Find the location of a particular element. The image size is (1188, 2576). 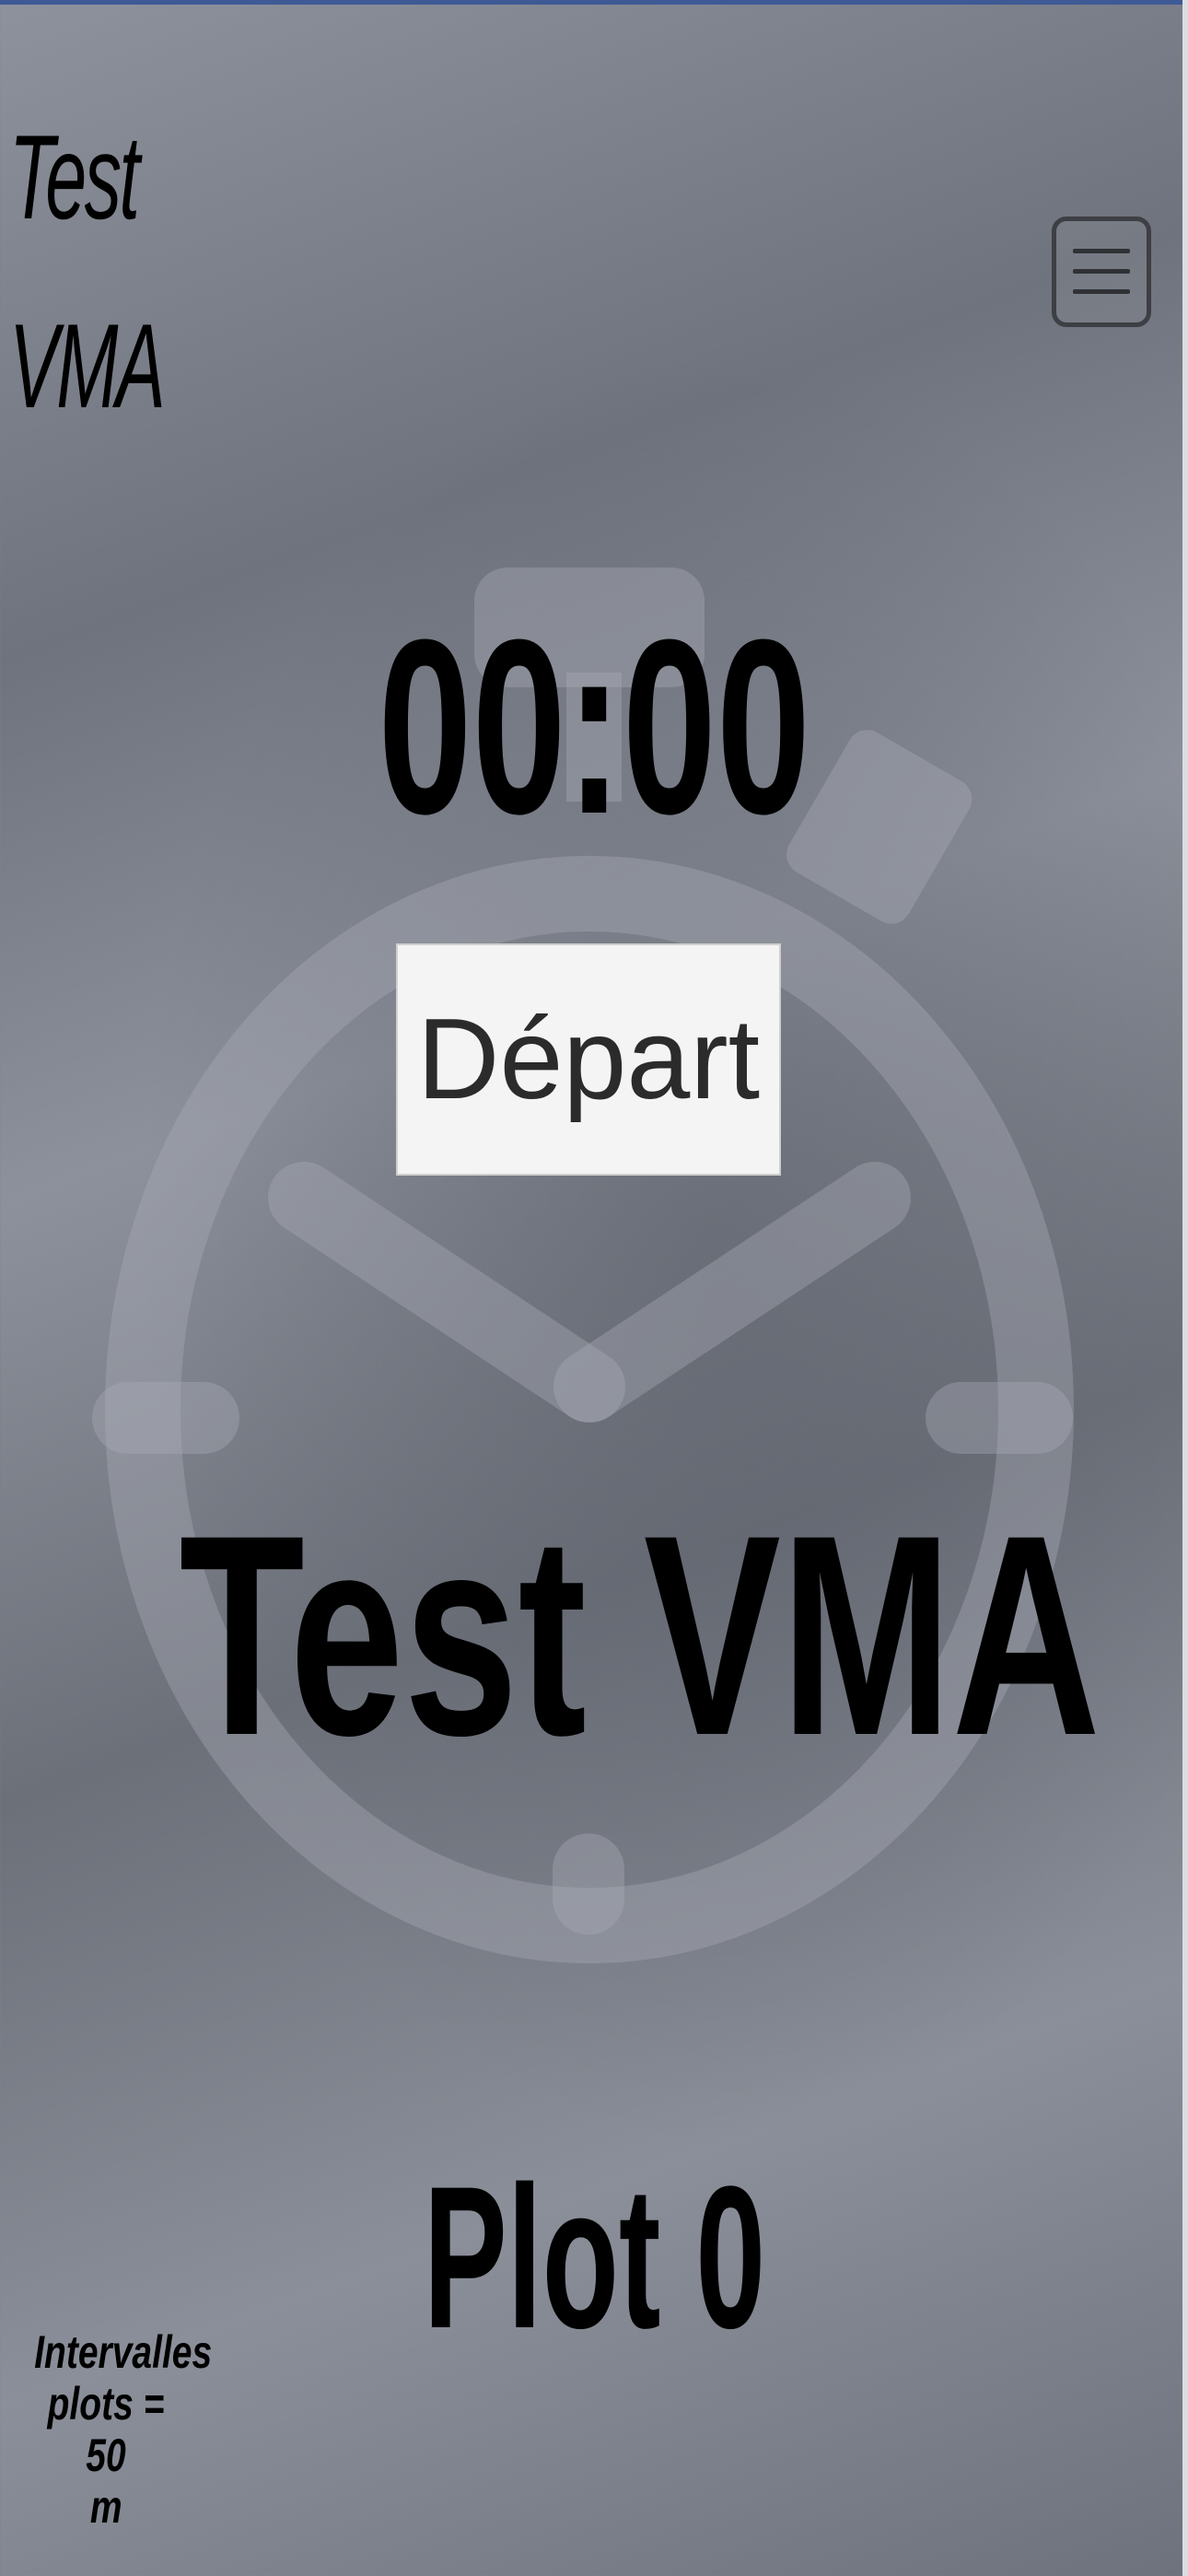

logo-line-2: VMA is located at coordinates (87, 366).